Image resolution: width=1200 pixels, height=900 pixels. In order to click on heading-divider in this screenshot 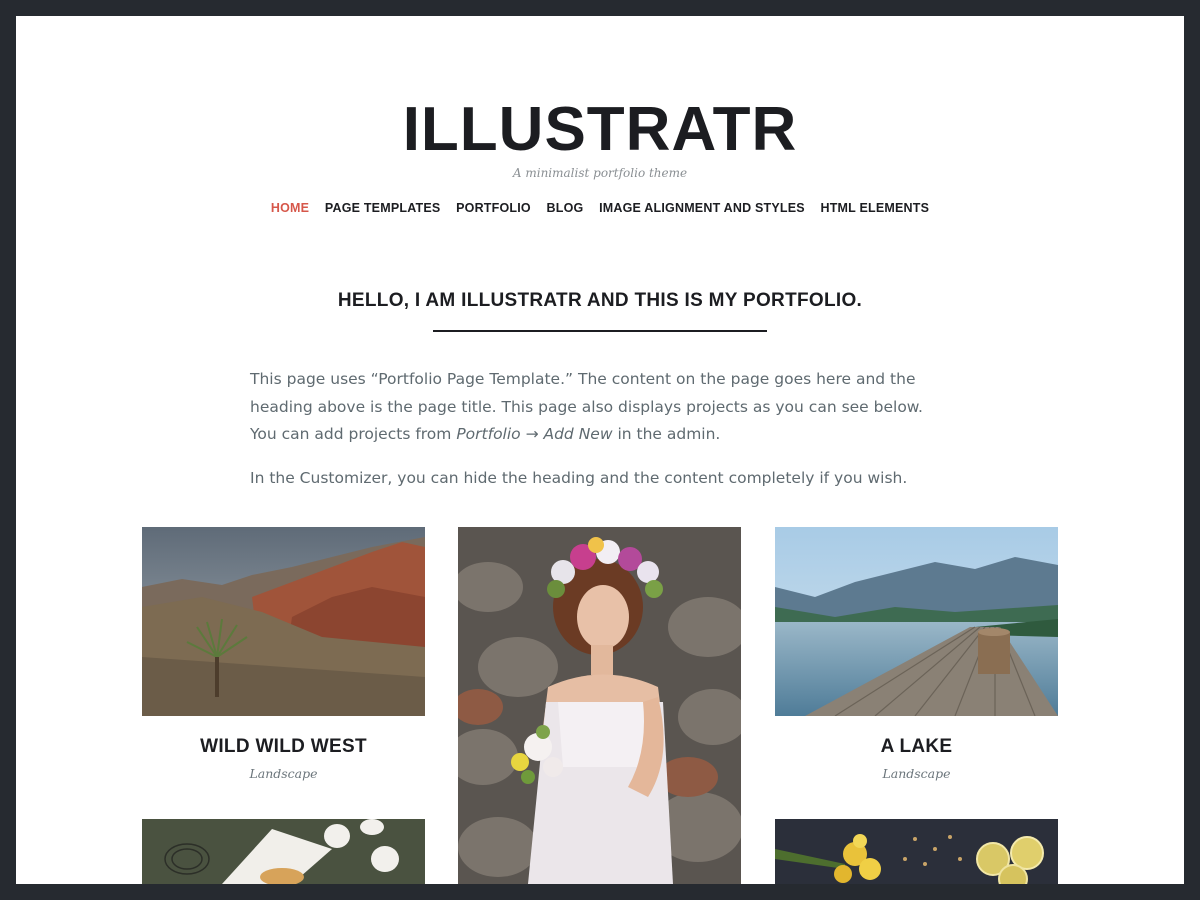, I will do `click(600, 331)`.